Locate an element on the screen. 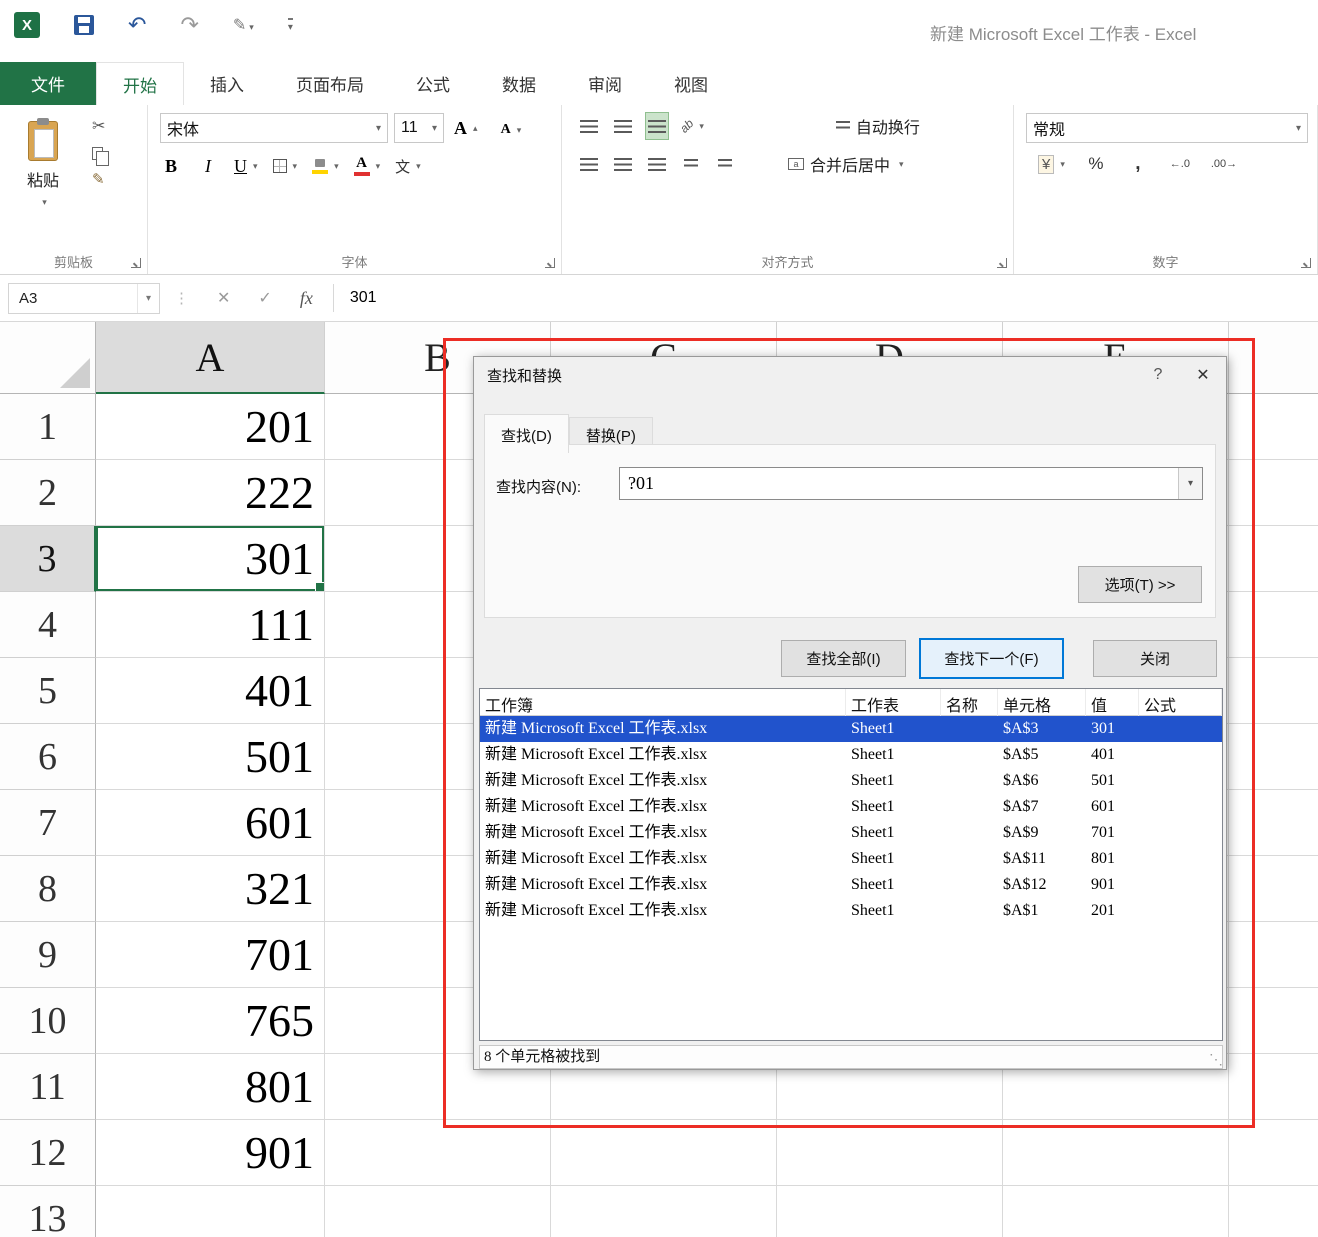 This screenshot has width=1318, height=1237. format-painter-icon: ✎ is located at coordinates (98, 179).